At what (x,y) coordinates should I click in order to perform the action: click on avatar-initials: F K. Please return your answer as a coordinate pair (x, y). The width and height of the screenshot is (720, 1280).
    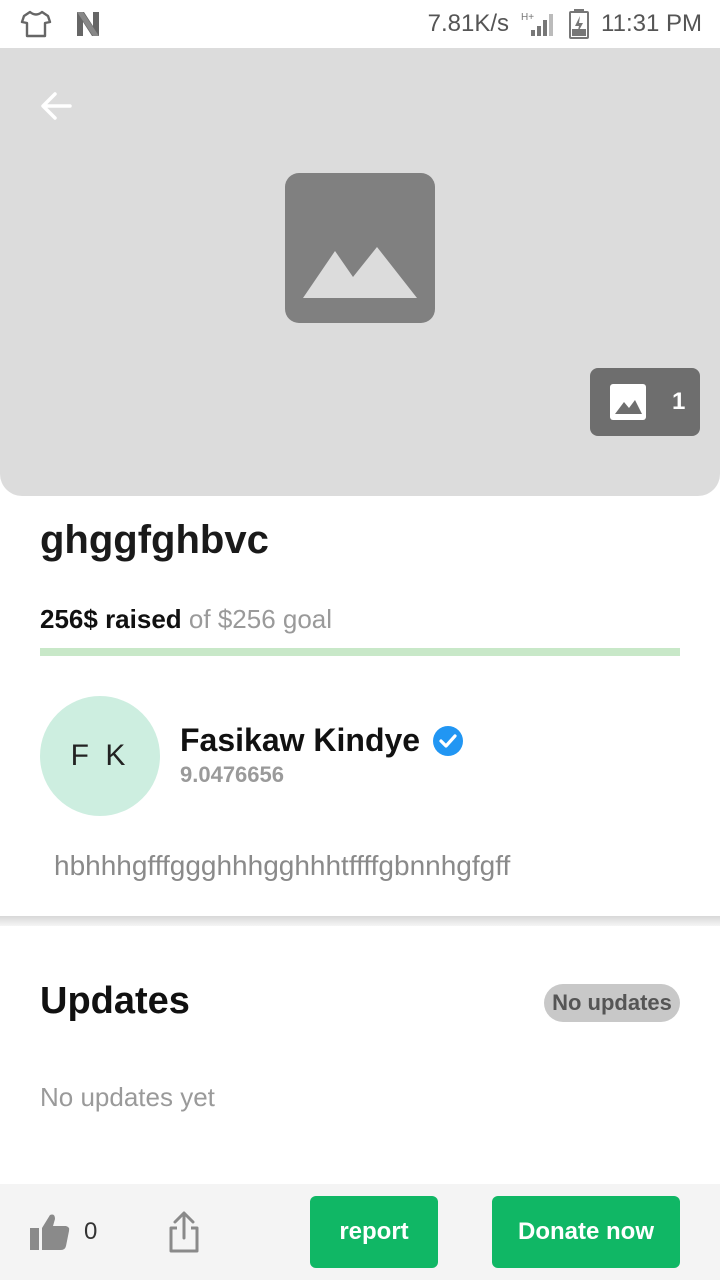
    Looking at the image, I should click on (100, 755).